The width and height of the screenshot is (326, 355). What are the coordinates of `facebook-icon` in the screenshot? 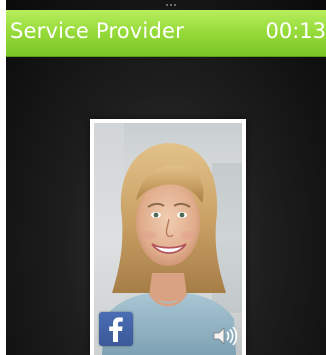 It's located at (116, 329).